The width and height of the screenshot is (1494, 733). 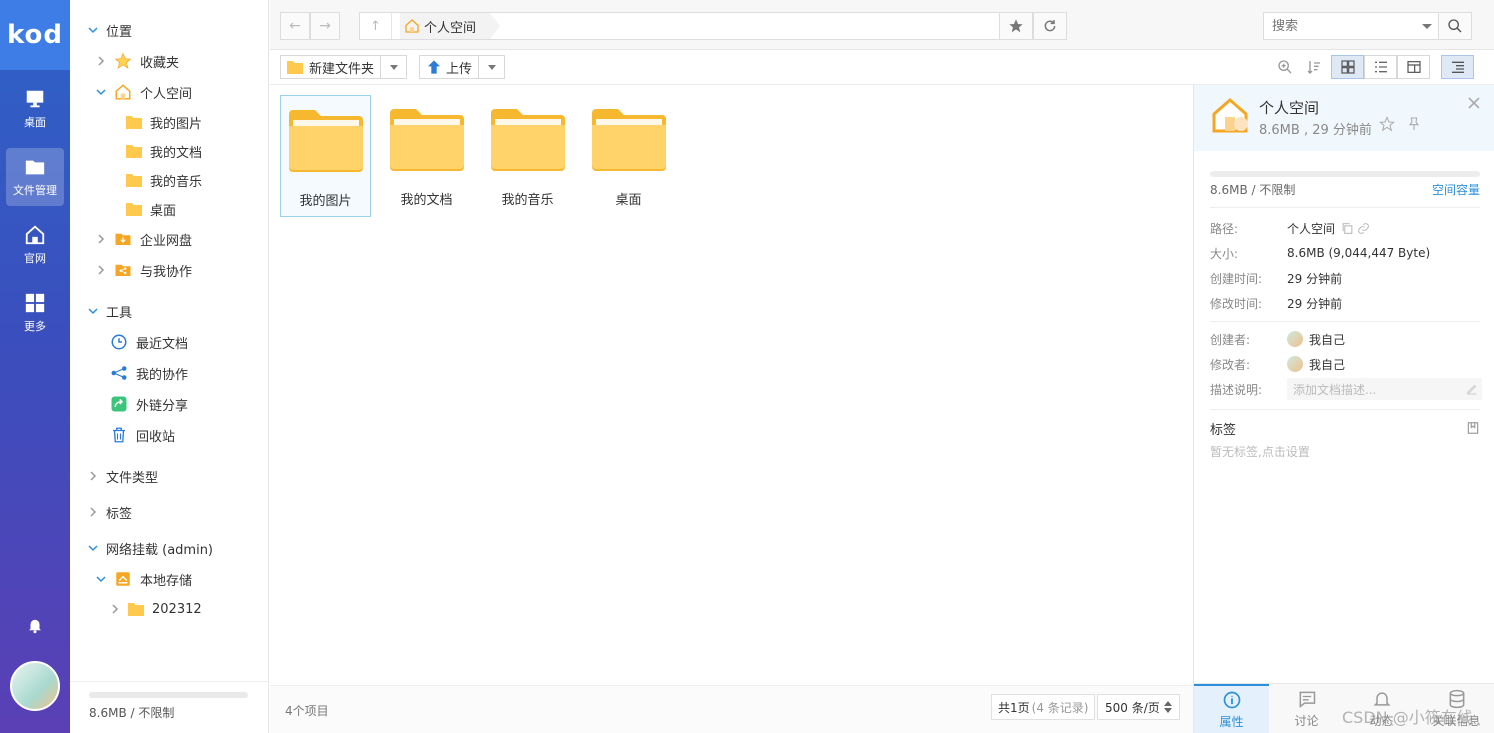 I want to click on split-view-icon, so click(x=1413, y=67).